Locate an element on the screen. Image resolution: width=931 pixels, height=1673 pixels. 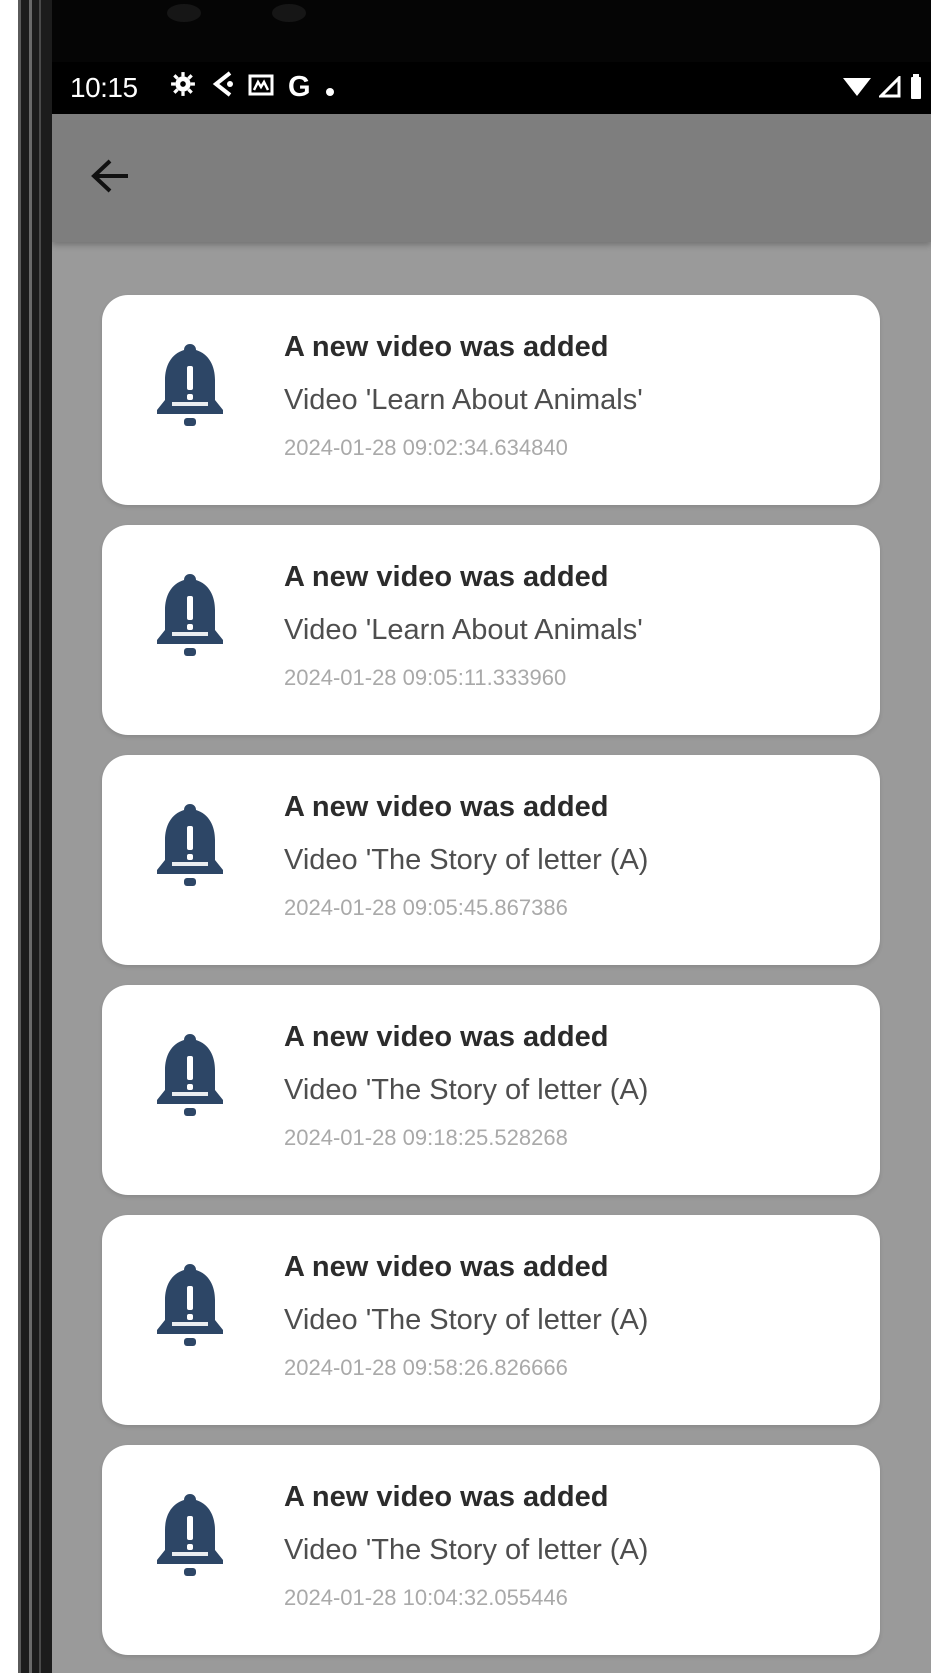
status-icons-left: G is located at coordinates (252, 87).